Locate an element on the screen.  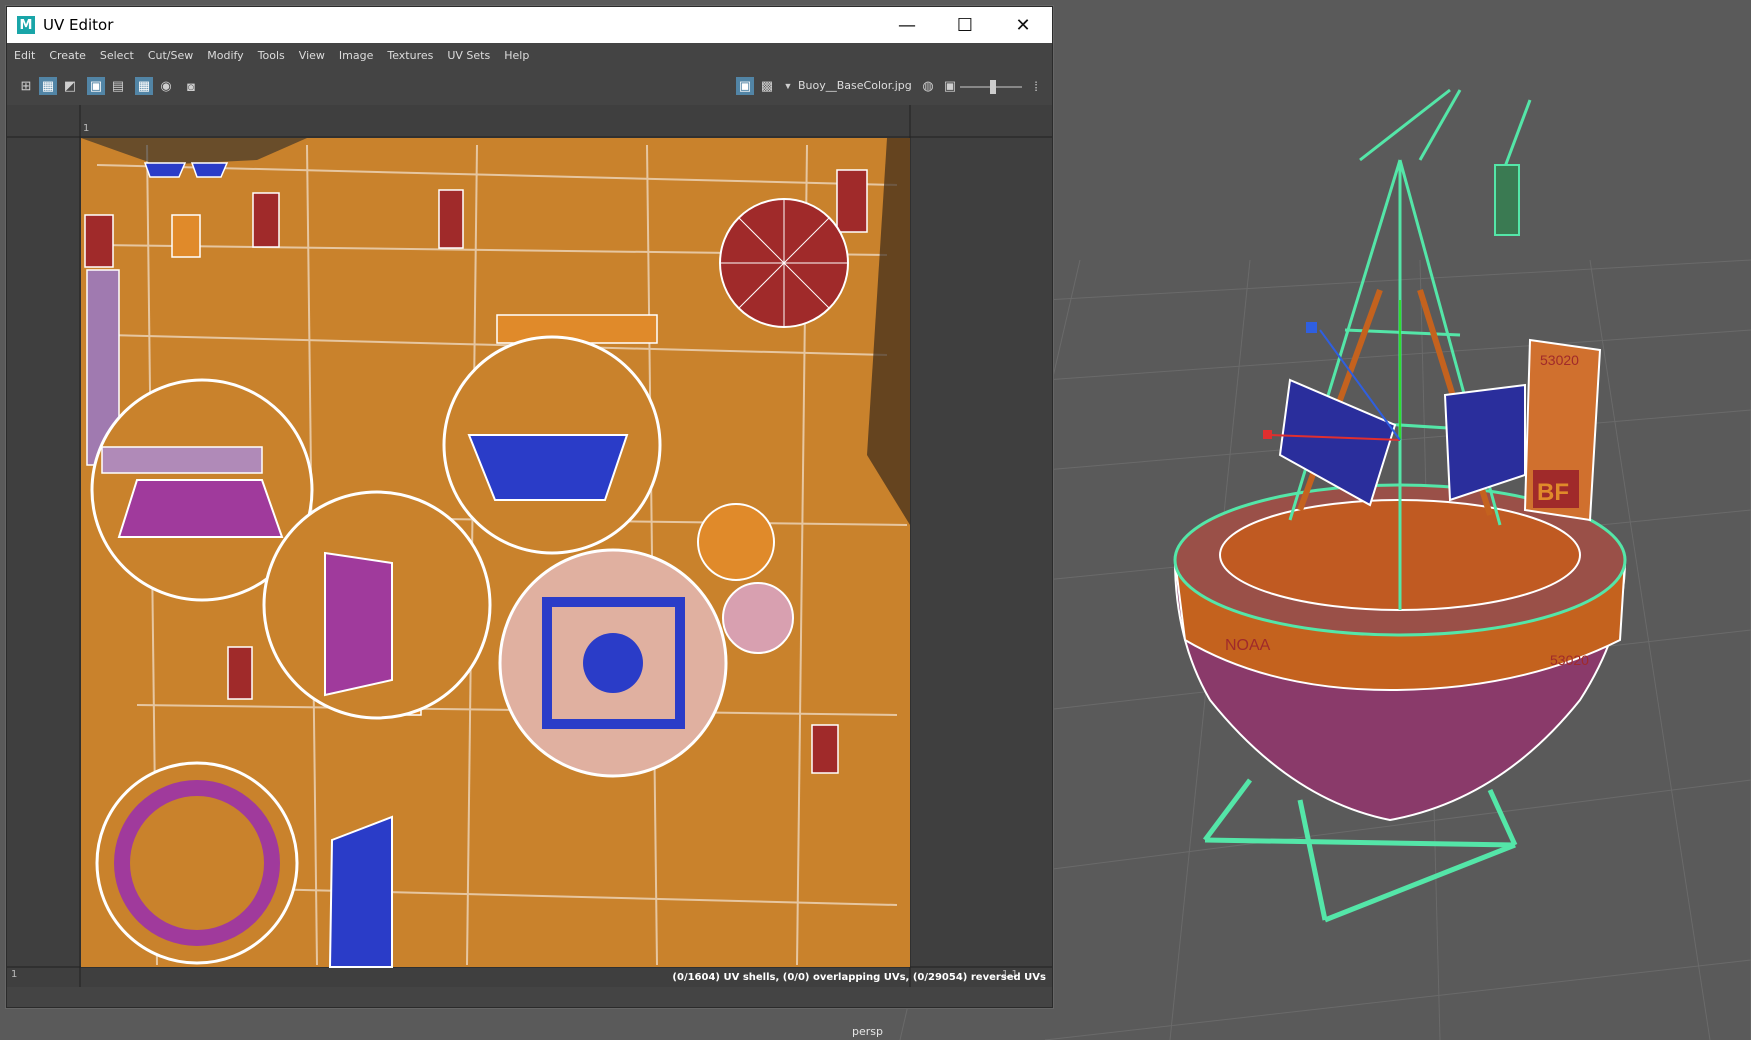
image-display-icon: ▣ is located at coordinates (745, 86).